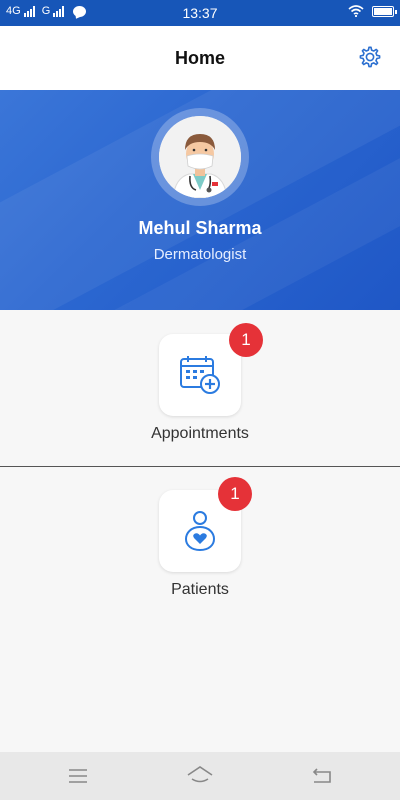  Describe the element at coordinates (235, 494) in the screenshot. I see `patients-badge: 1` at that location.